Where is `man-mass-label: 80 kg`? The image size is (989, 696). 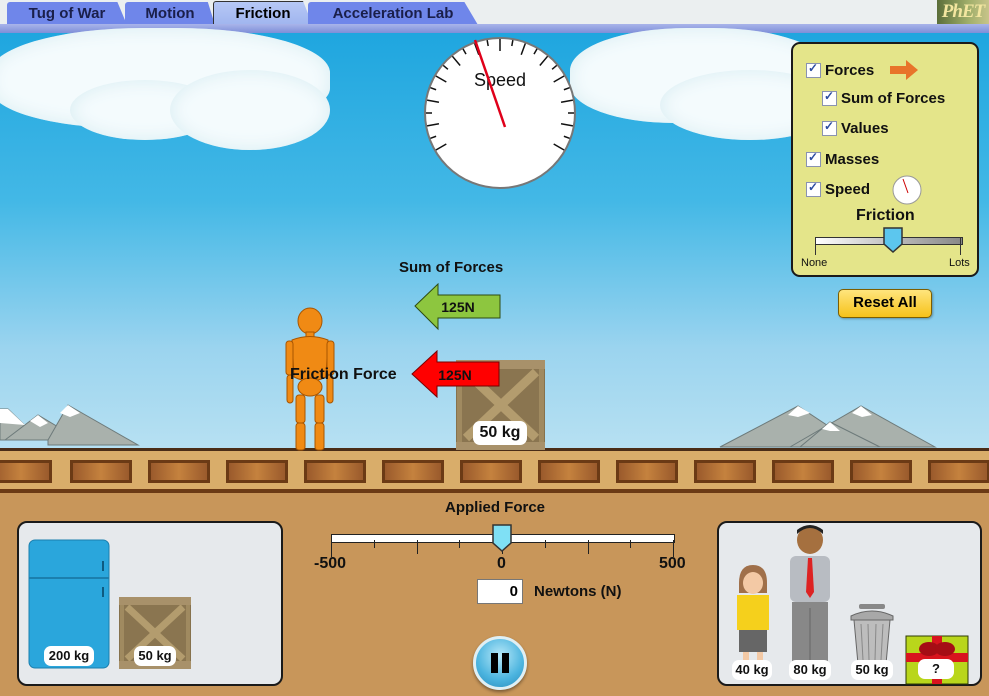
man-mass-label: 80 kg is located at coordinates (810, 670).